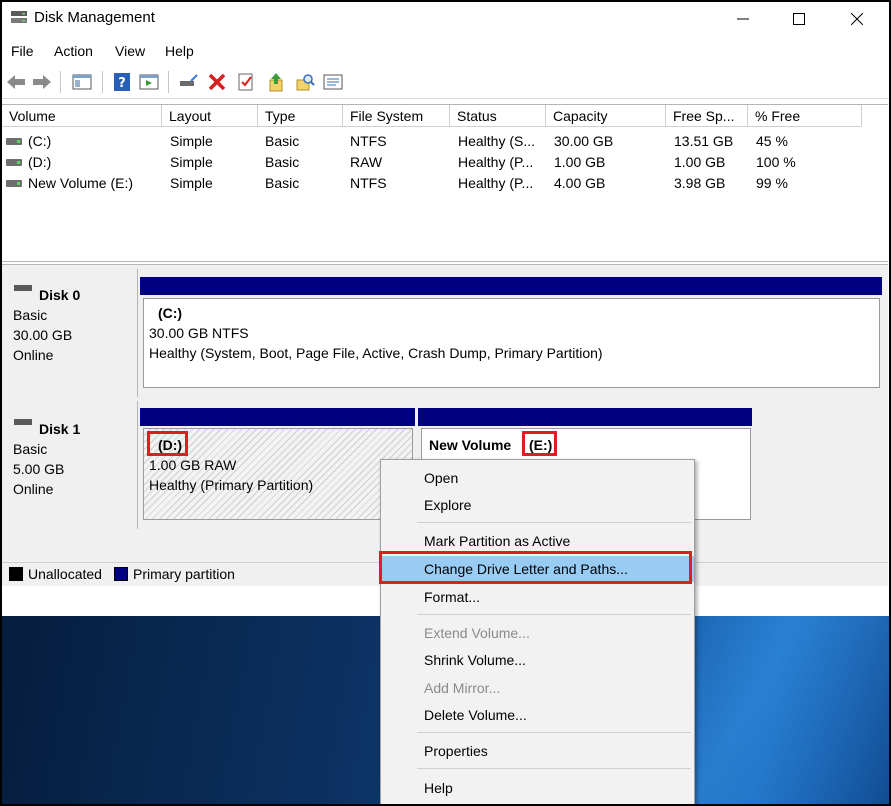 The height and width of the screenshot is (806, 891). What do you see at coordinates (170, 313) in the screenshot?
I see `partition-c-label: (C:)` at bounding box center [170, 313].